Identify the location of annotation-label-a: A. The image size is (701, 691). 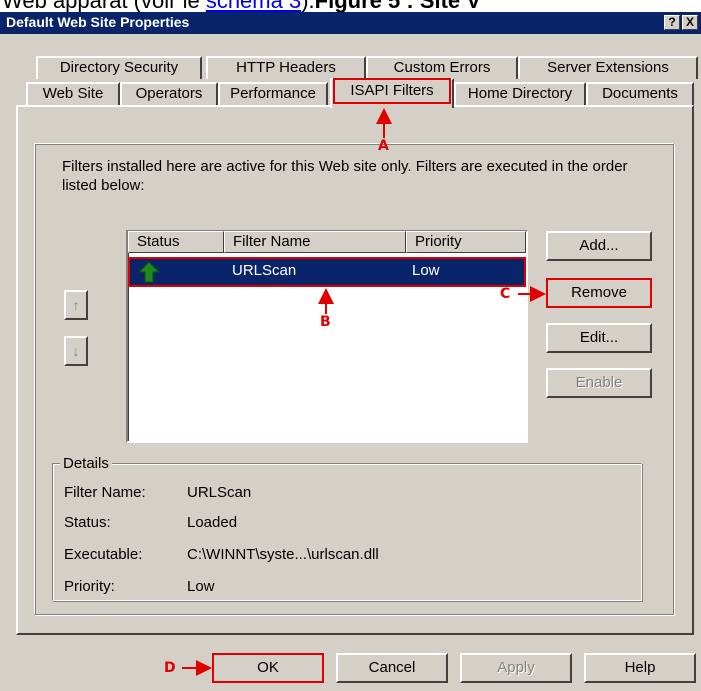
(383, 146).